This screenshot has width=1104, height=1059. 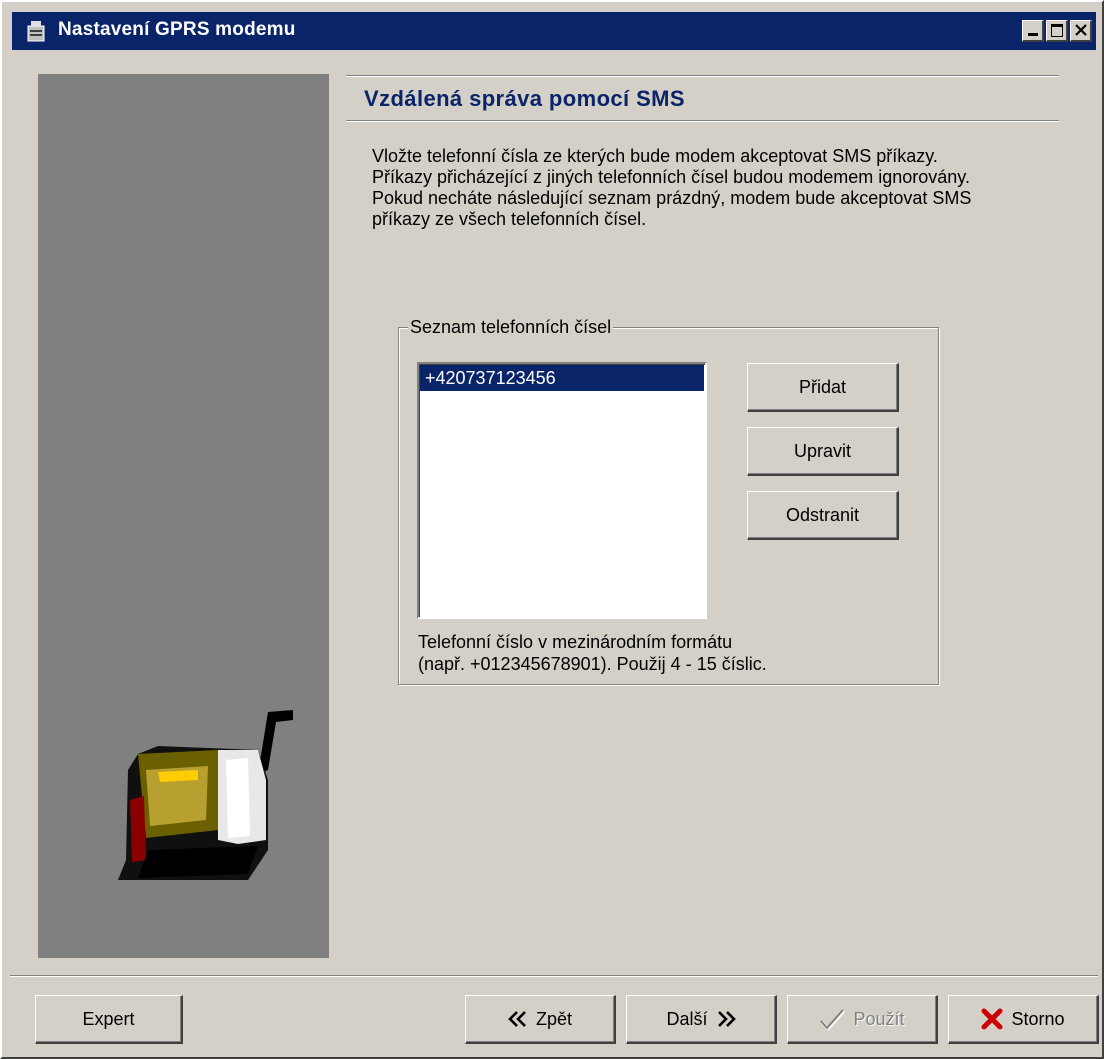 I want to click on edit-button: Upravit, so click(x=823, y=451).